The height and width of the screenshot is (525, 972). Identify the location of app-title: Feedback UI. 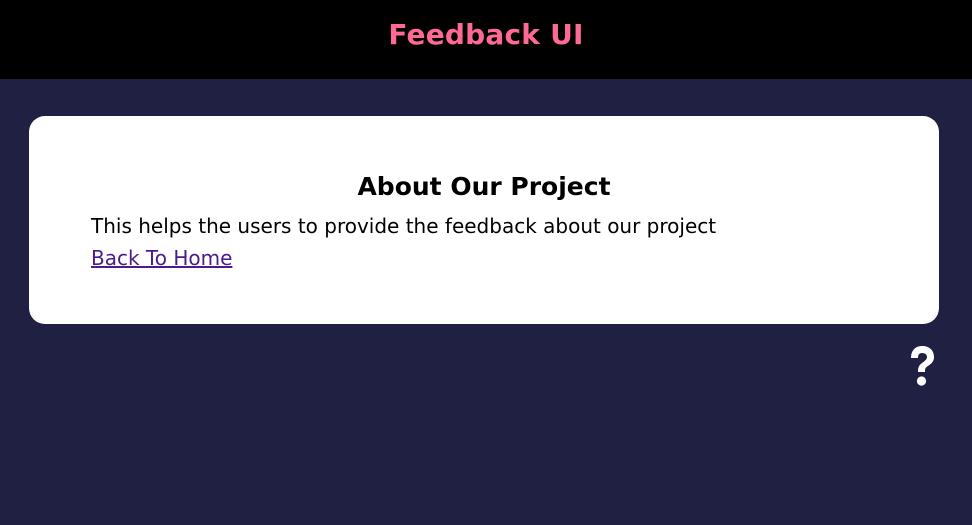
(486, 34).